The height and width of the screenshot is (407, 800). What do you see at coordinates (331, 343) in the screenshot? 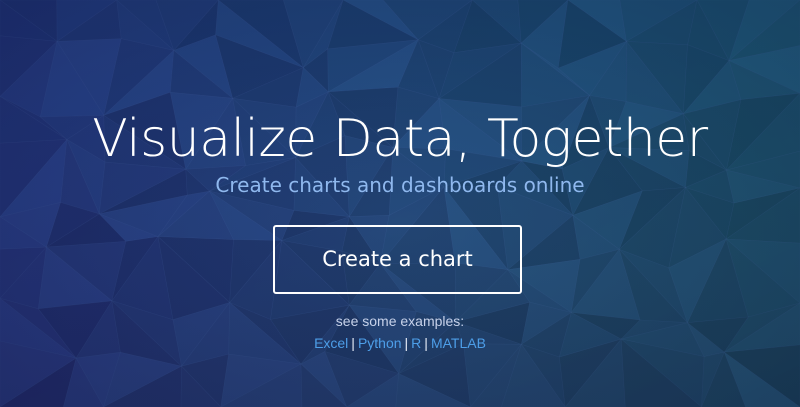
I see `example-link-excel: Excel` at bounding box center [331, 343].